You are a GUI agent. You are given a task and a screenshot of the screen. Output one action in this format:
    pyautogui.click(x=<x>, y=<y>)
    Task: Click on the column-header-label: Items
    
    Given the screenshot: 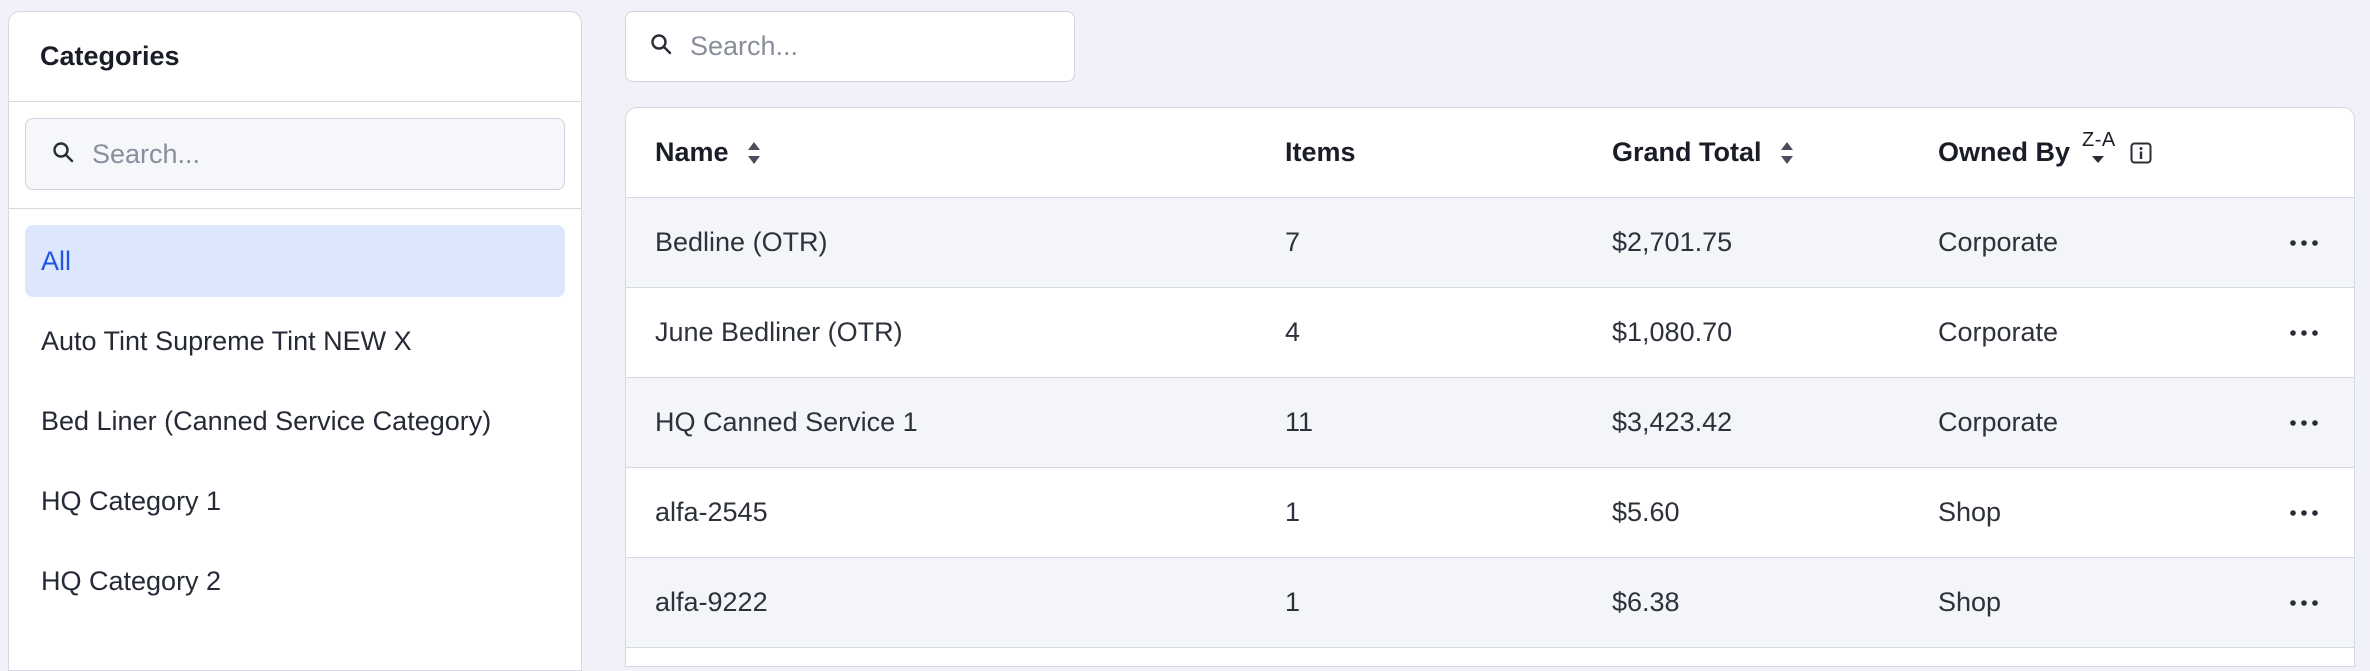 What is the action you would take?
    pyautogui.click(x=1320, y=152)
    